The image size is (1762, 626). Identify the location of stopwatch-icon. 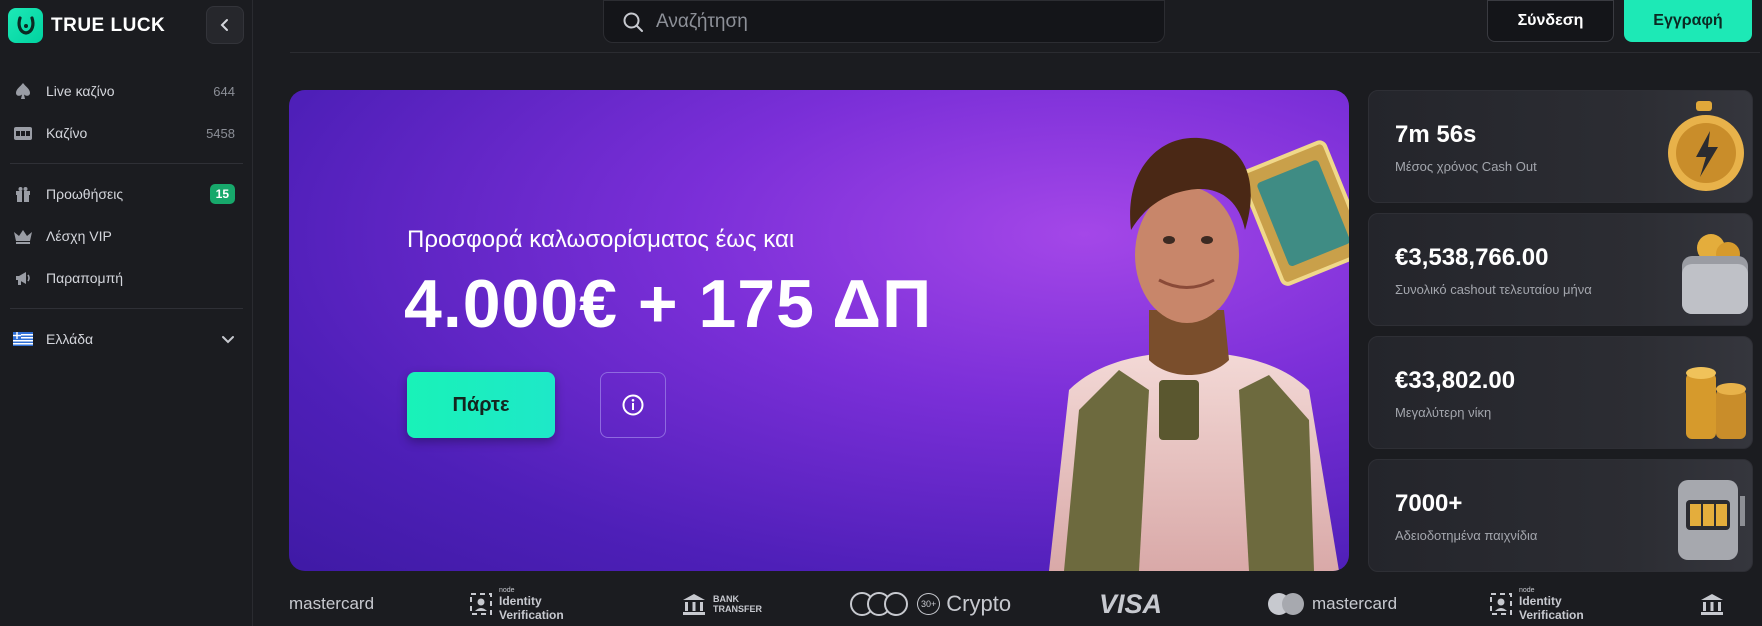
(1706, 146).